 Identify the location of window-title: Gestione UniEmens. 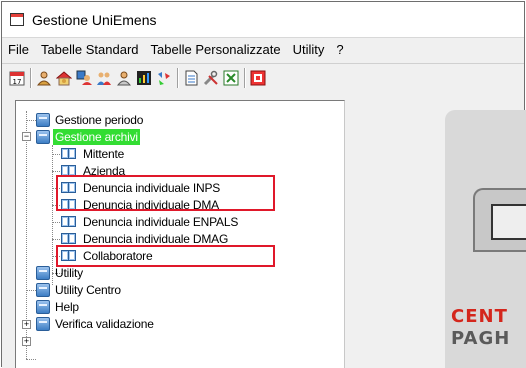
(94, 19).